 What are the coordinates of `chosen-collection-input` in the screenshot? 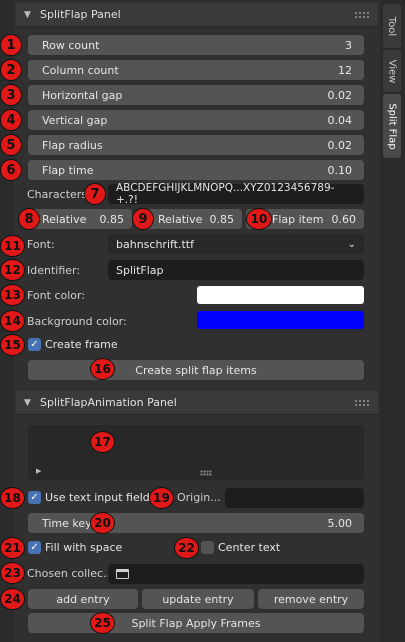 It's located at (236, 574).